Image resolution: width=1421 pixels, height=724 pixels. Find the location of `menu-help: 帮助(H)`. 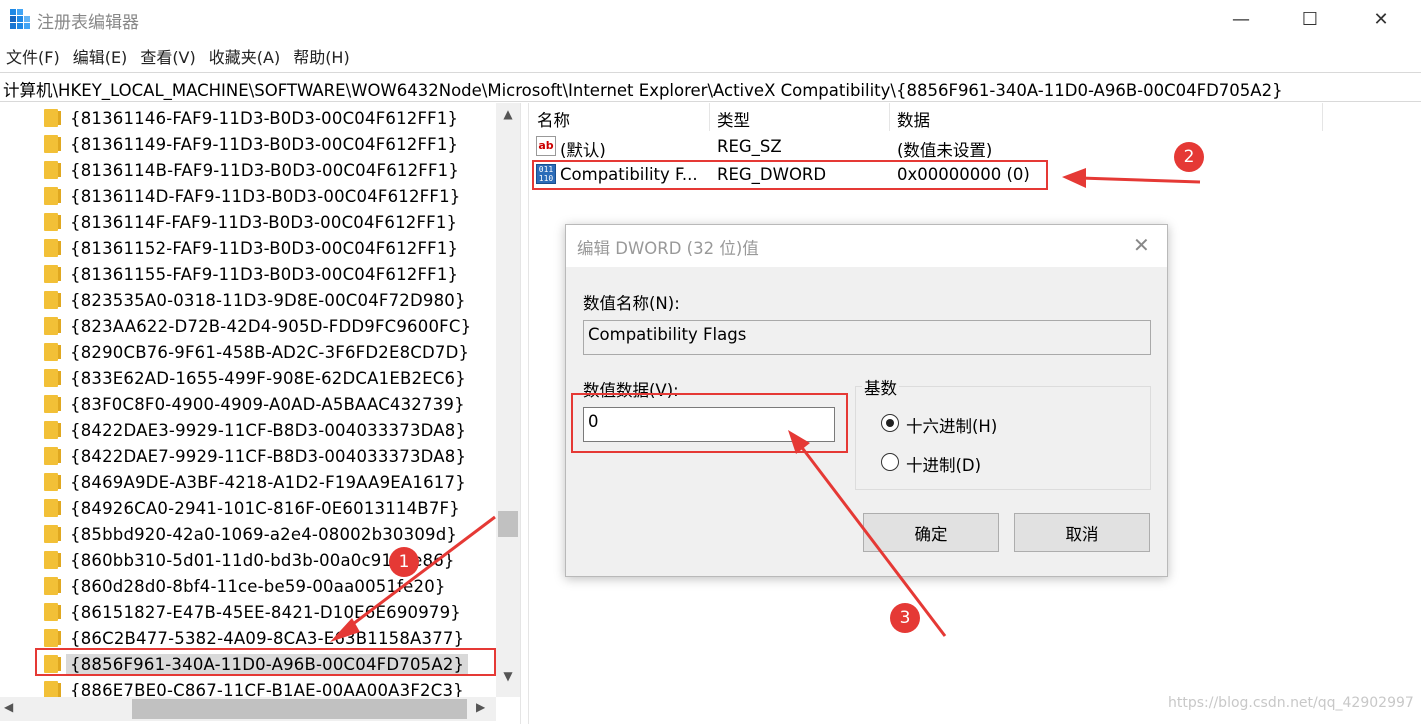

menu-help: 帮助(H) is located at coordinates (322, 55).